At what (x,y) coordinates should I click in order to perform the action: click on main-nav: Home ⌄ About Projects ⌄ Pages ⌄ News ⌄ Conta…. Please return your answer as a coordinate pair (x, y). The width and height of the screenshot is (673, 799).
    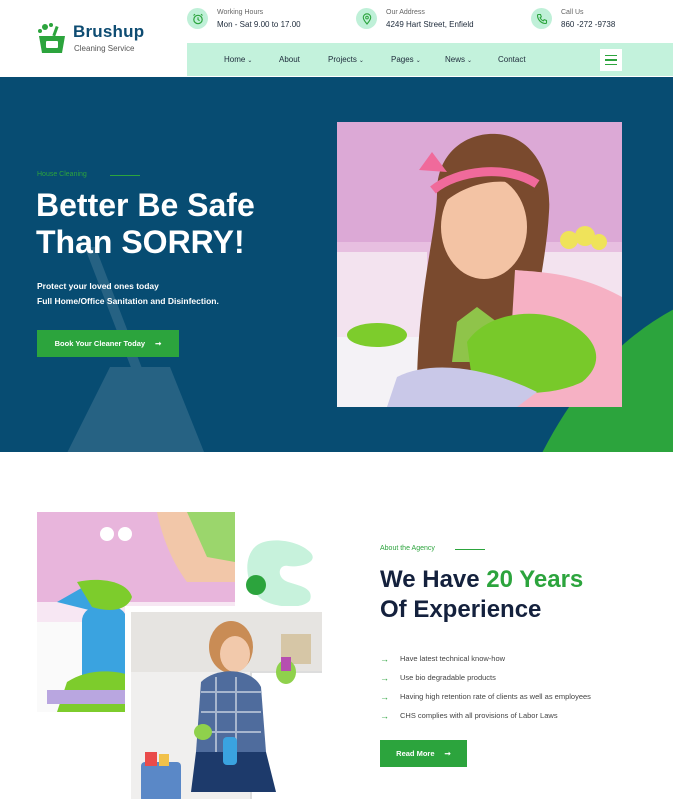
    Looking at the image, I should click on (430, 59).